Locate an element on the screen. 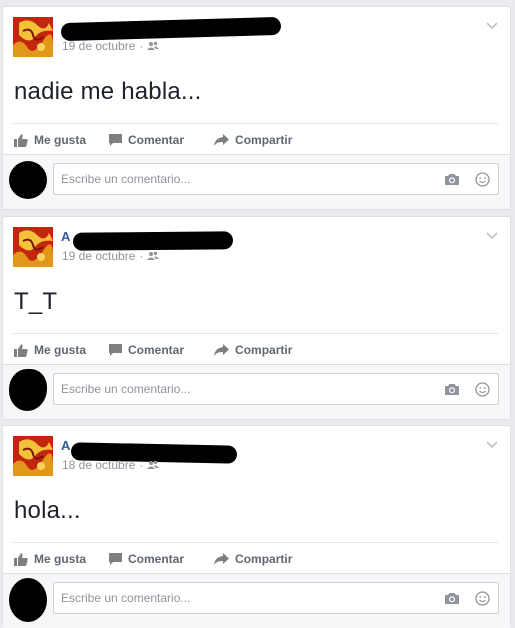 The image size is (515, 628). post-meta: 18 de octubre · is located at coordinates (111, 465).